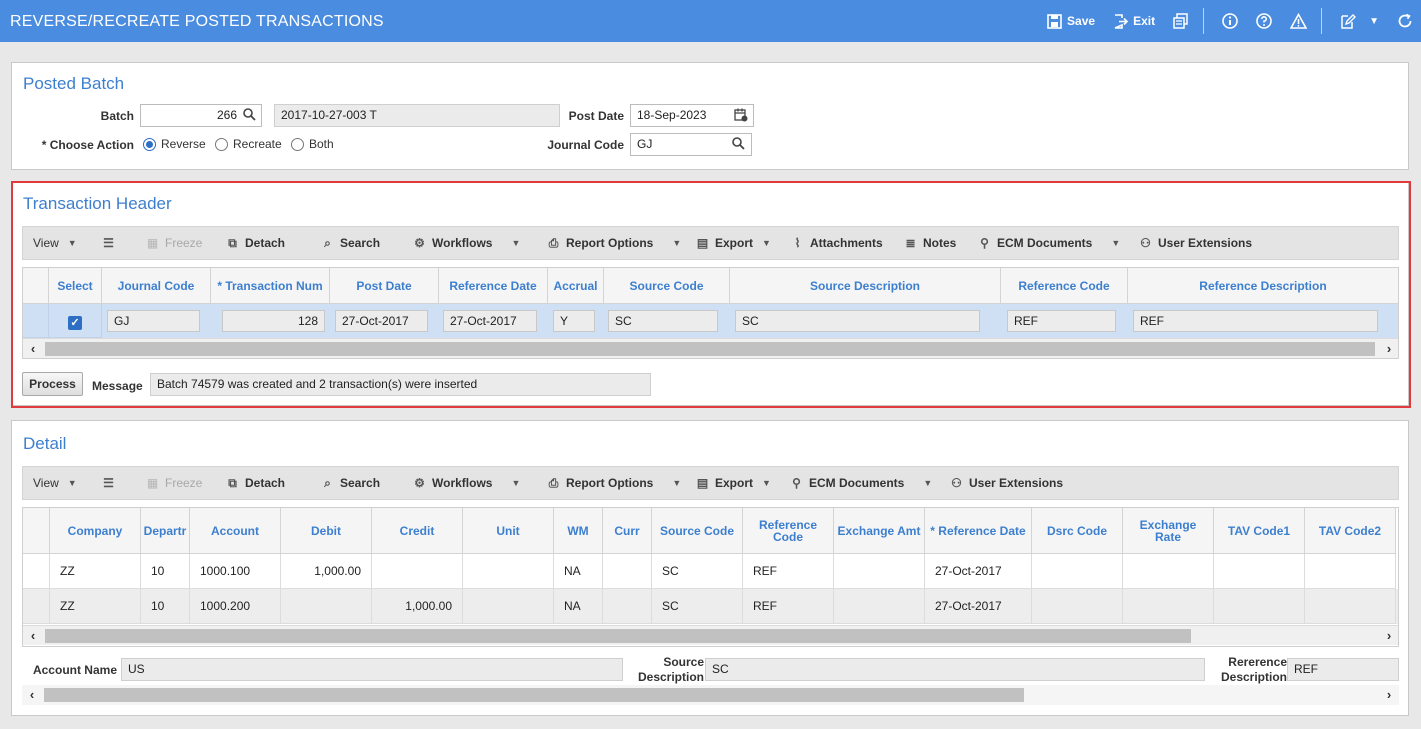 This screenshot has height=729, width=1421. What do you see at coordinates (576, 286) in the screenshot?
I see `column-header-accrual: Accrual` at bounding box center [576, 286].